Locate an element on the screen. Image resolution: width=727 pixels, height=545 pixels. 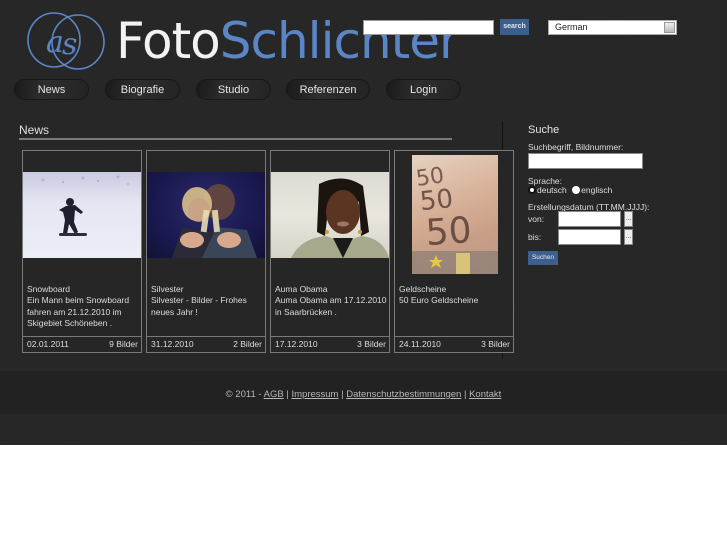
news-card-footer: 17.12.2010 3 Bilder is located at coordinates (330, 344).